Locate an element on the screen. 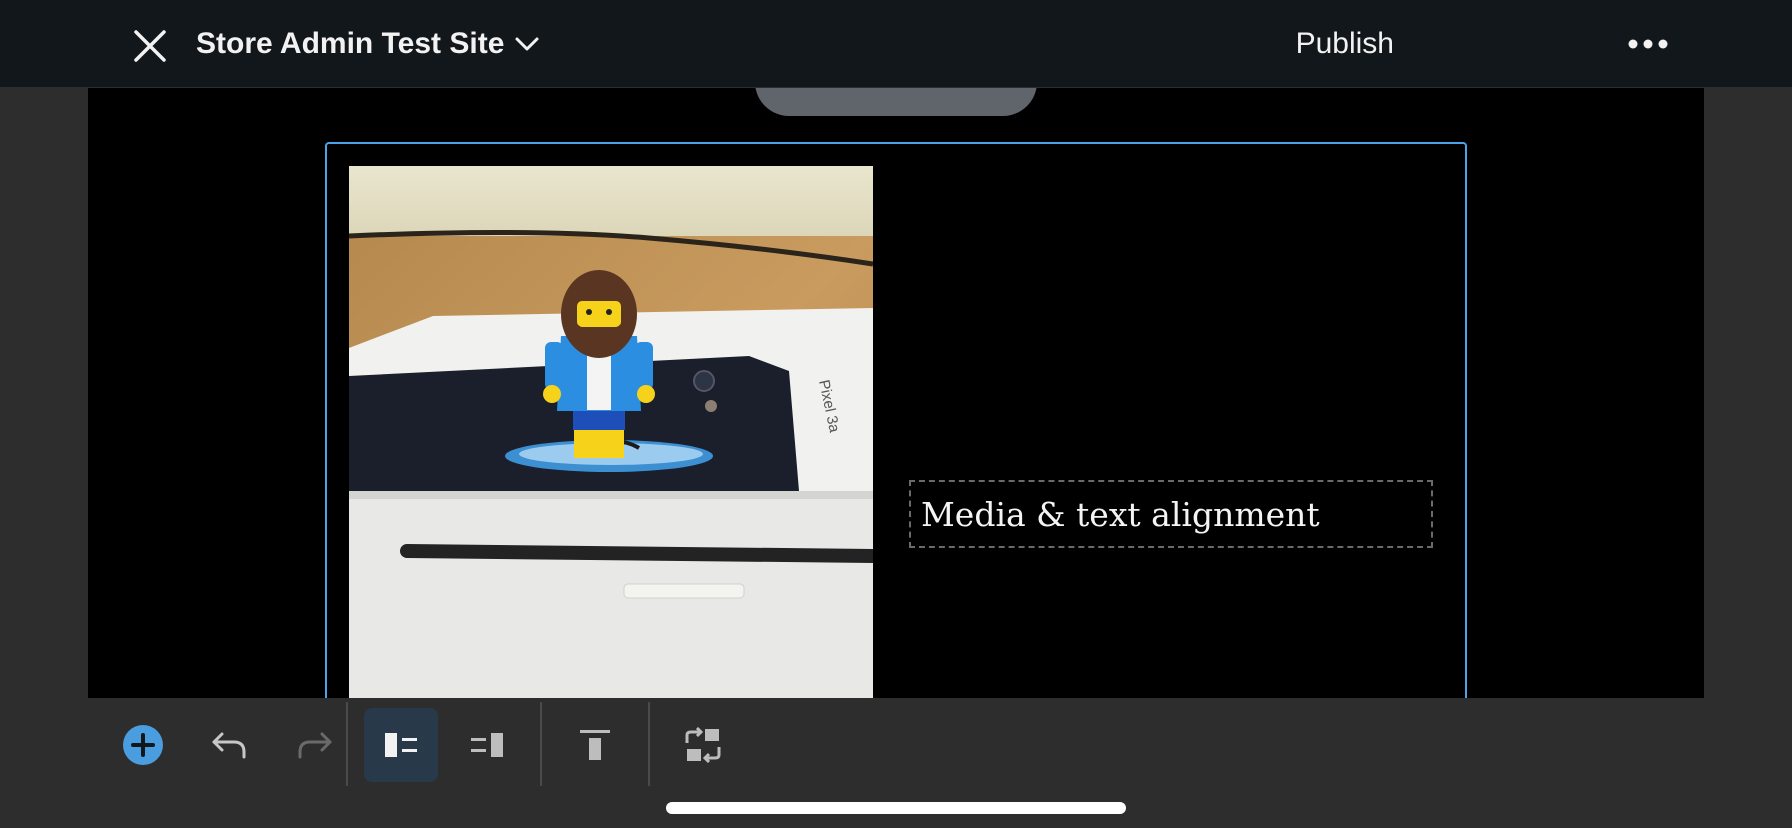 Image resolution: width=1792 pixels, height=828 pixels. chevron-down-icon is located at coordinates (527, 44).